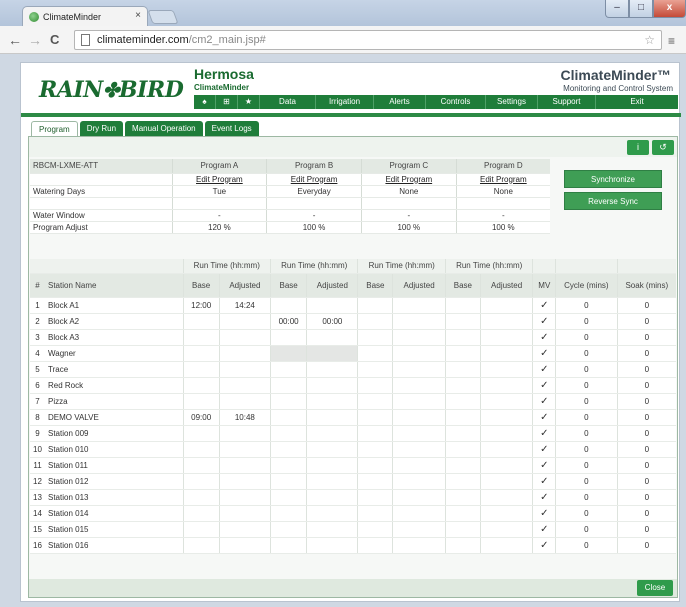 The height and width of the screenshot is (607, 686). I want to click on station-name: Pizza, so click(114, 401).